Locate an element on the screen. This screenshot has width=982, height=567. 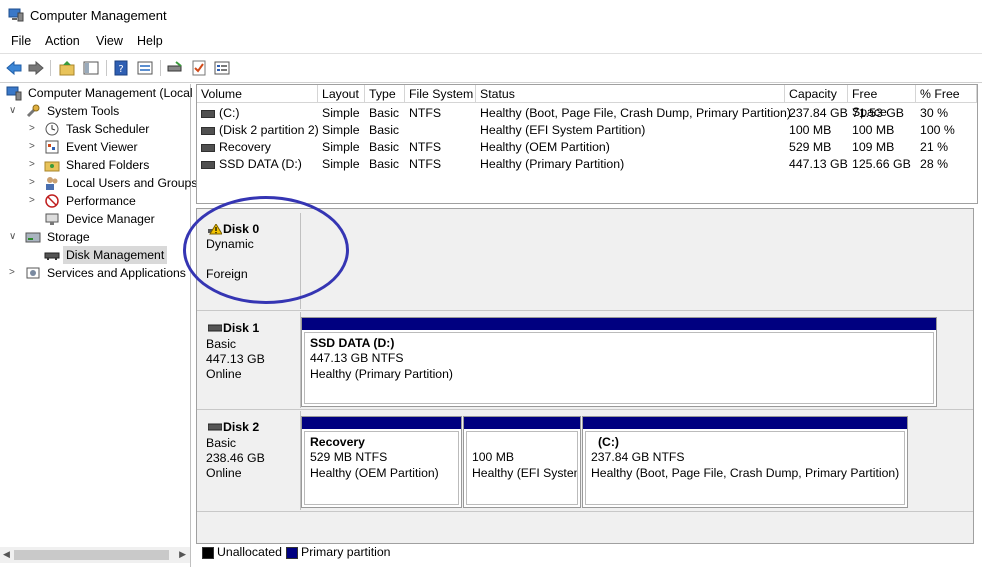
divider is located at coordinates (585, 409).